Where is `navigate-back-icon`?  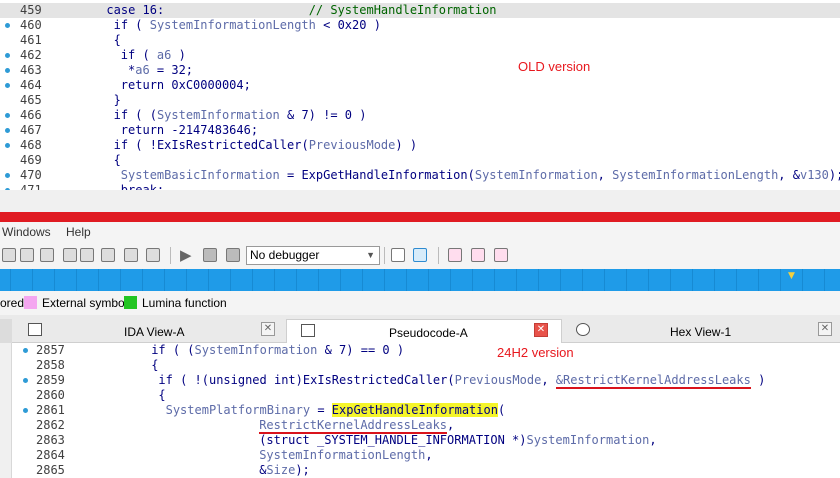 navigate-back-icon is located at coordinates (9, 255).